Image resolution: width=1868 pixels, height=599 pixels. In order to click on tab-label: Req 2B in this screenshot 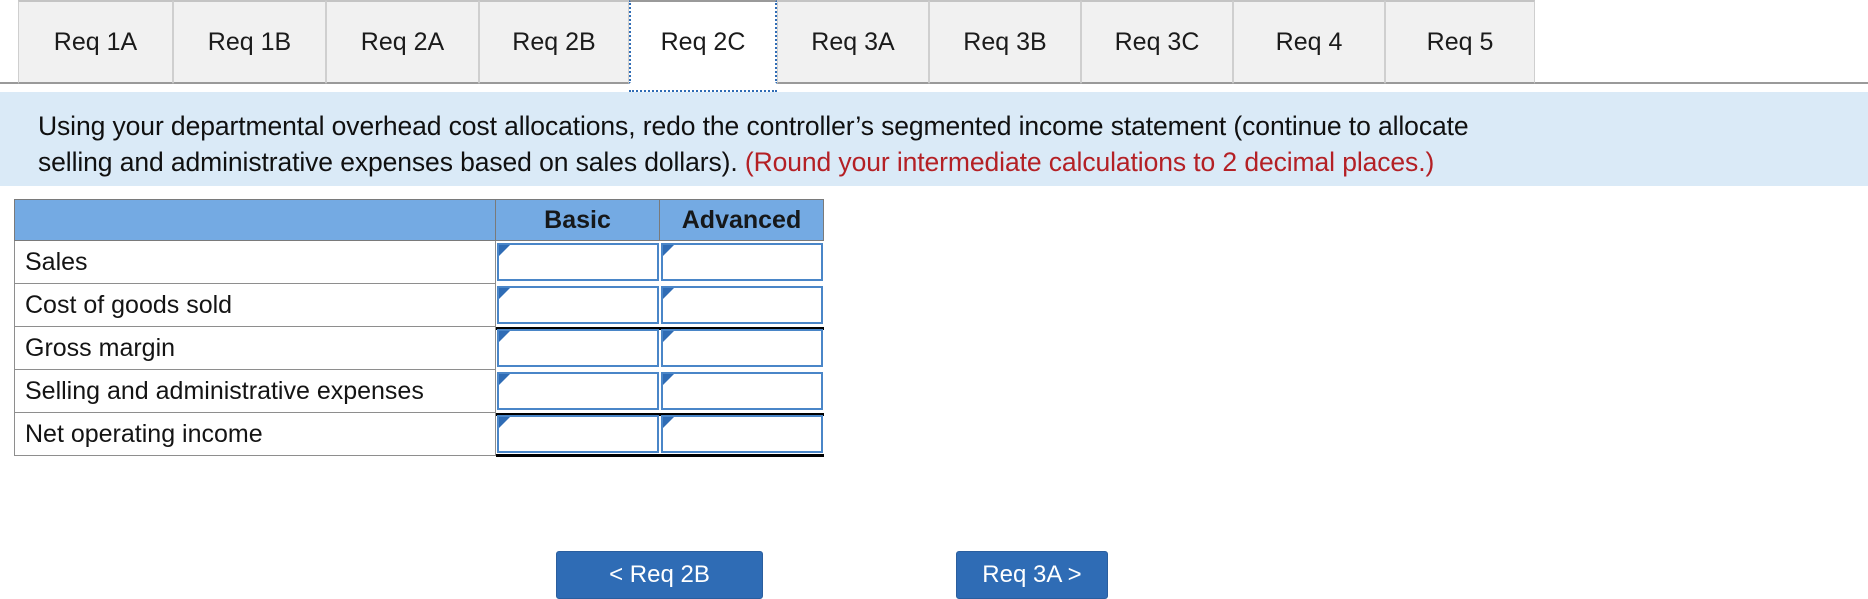, I will do `click(554, 41)`.